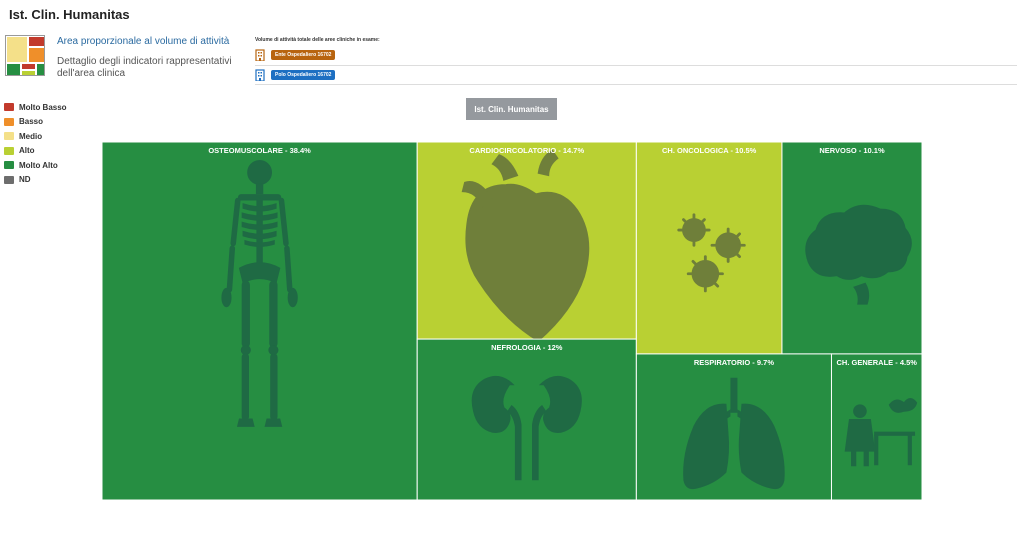 This screenshot has height=544, width=1024. What do you see at coordinates (35, 180) in the screenshot?
I see `legend-item-nd: ND` at bounding box center [35, 180].